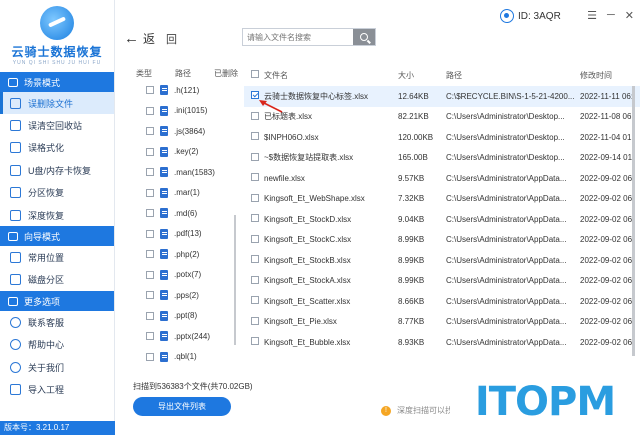 This screenshot has width=640, height=435. Describe the element at coordinates (191, 254) in the screenshot. I see `type-item: .php(2)` at that location.